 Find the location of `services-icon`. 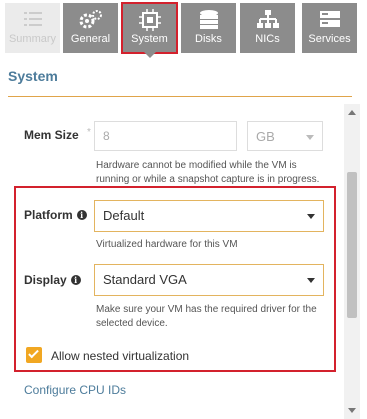

services-icon is located at coordinates (329, 17).